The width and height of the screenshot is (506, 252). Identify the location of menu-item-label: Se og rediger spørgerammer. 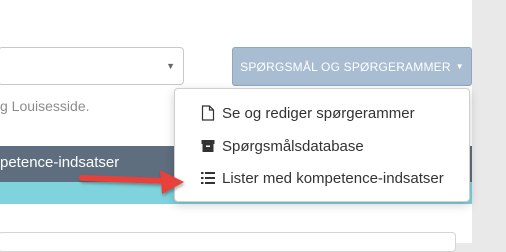
(318, 113).